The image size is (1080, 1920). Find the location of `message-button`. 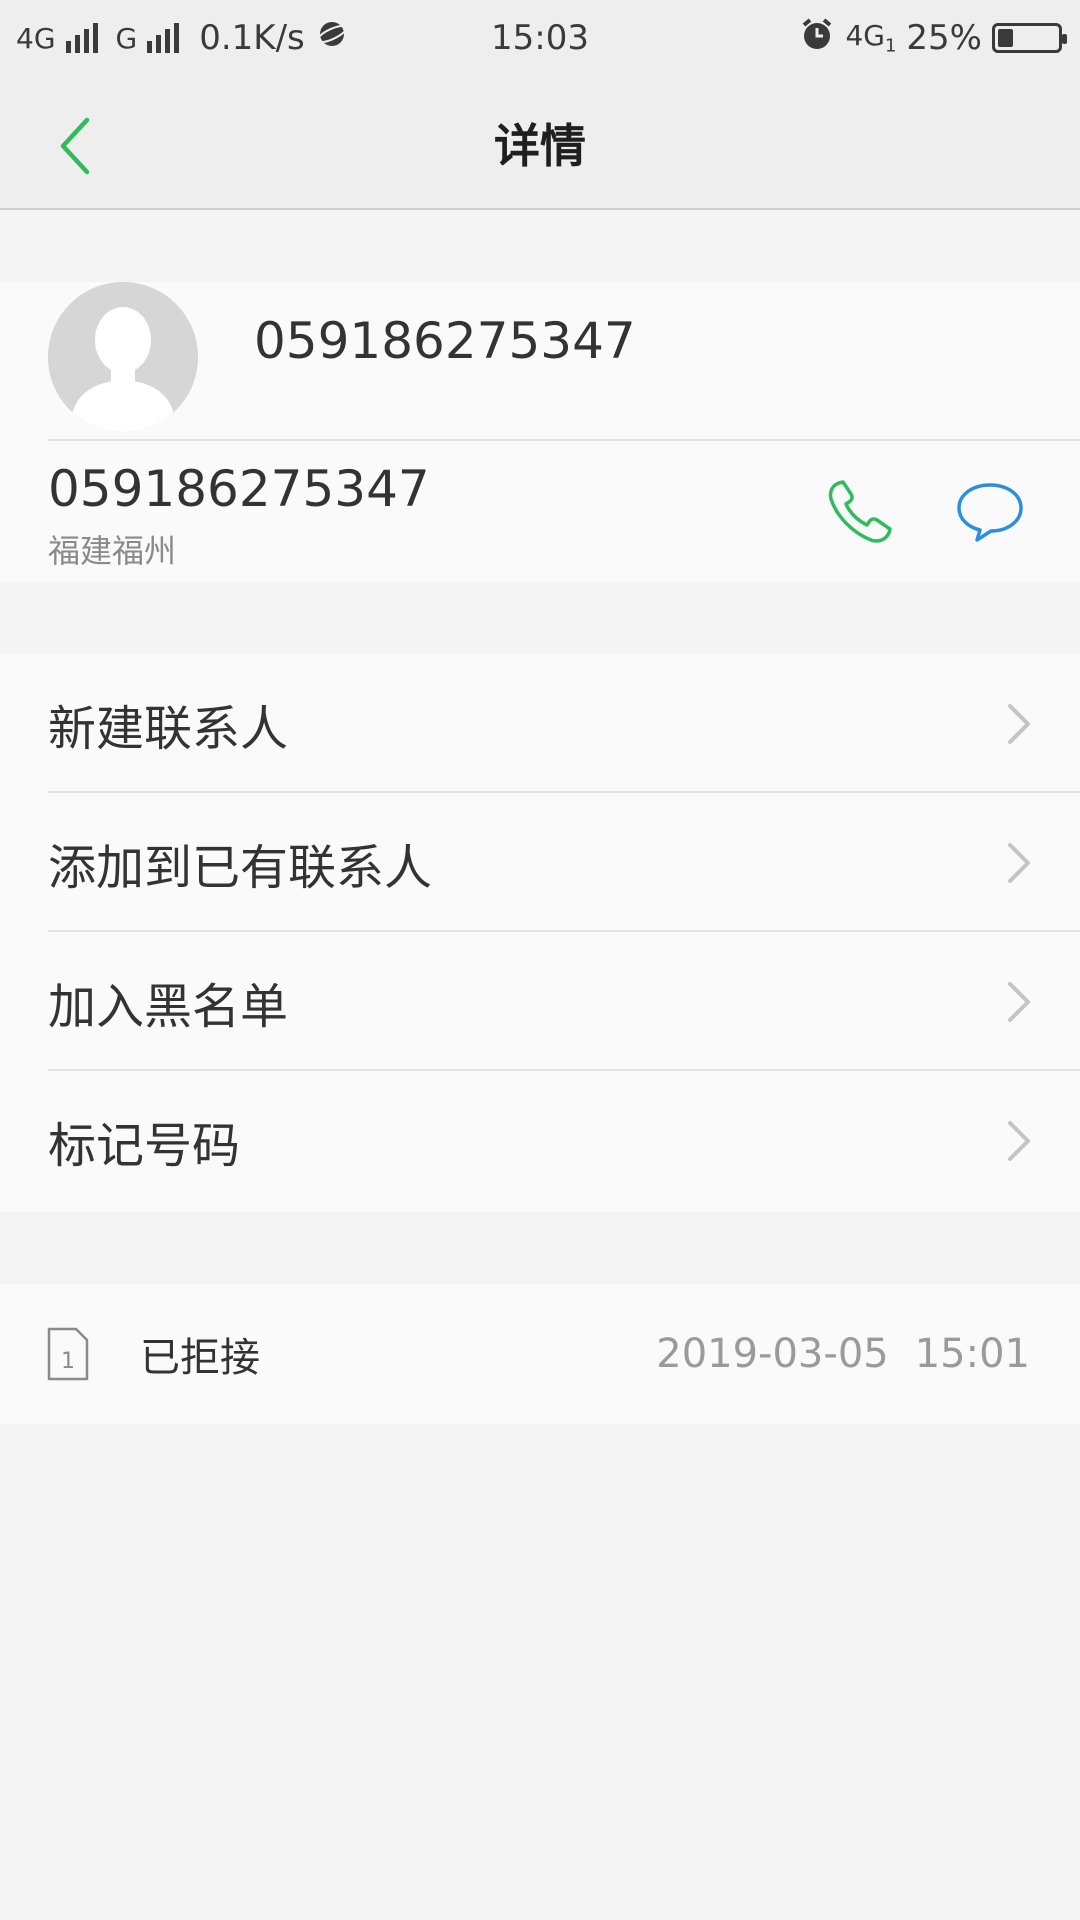

message-button is located at coordinates (990, 512).